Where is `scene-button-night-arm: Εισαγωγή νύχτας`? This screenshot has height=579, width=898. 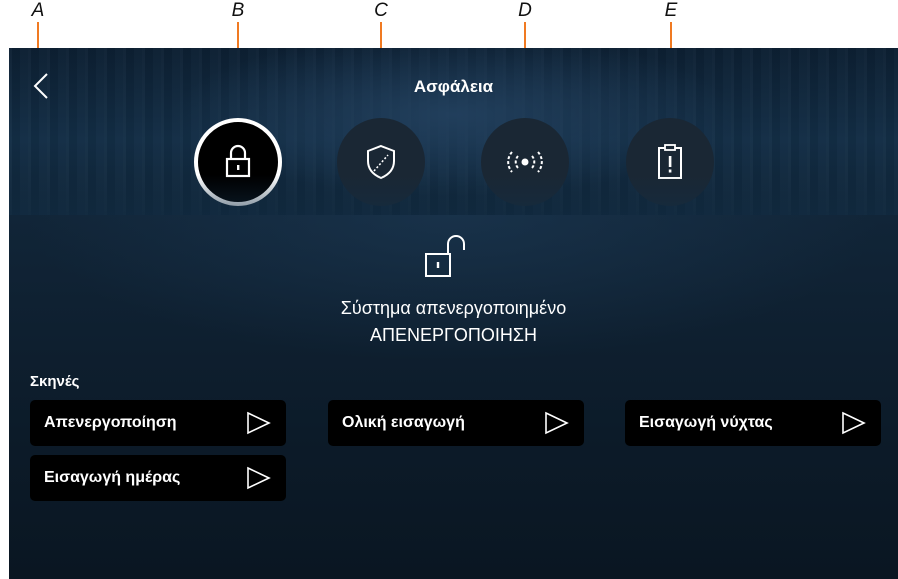 scene-button-night-arm: Εισαγωγή νύχτας is located at coordinates (753, 423).